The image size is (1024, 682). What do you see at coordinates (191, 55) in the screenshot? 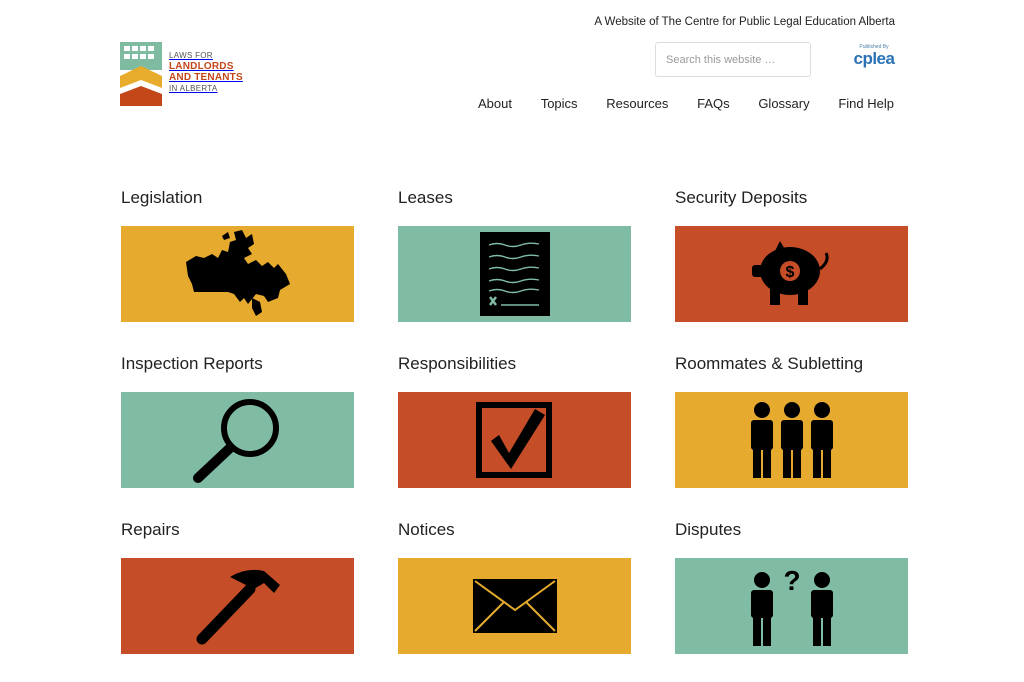
I see `logo-line-1: LAWS FOR` at bounding box center [191, 55].